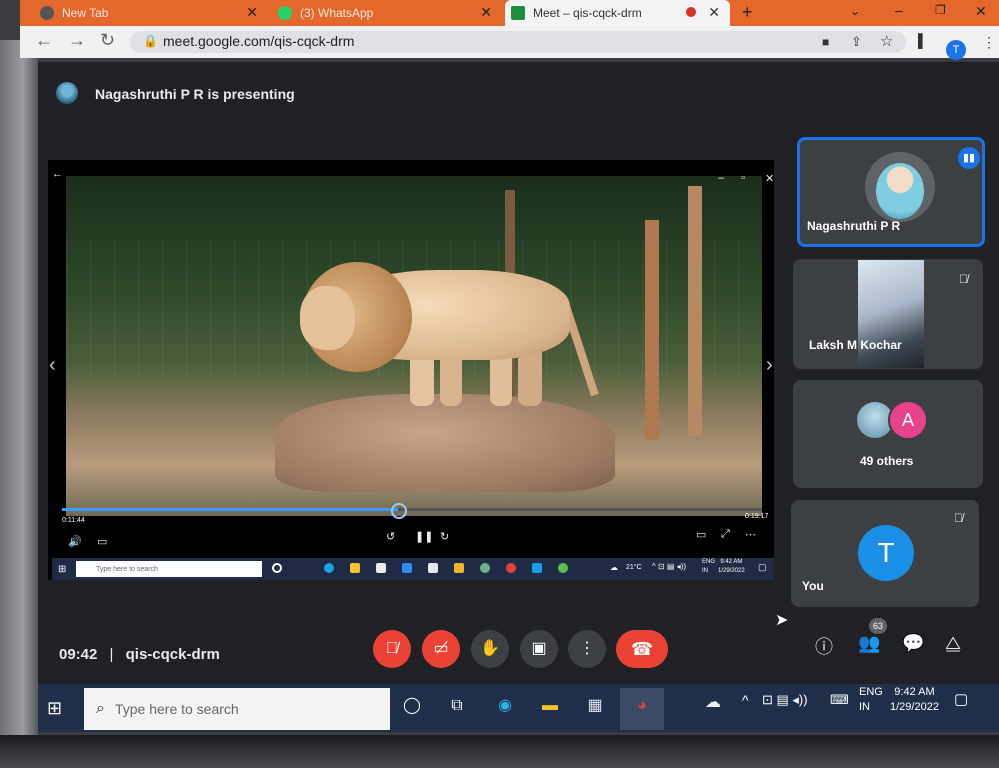 The height and width of the screenshot is (768, 999). What do you see at coordinates (713, 702) in the screenshot?
I see `weather-icon: ☁` at bounding box center [713, 702].